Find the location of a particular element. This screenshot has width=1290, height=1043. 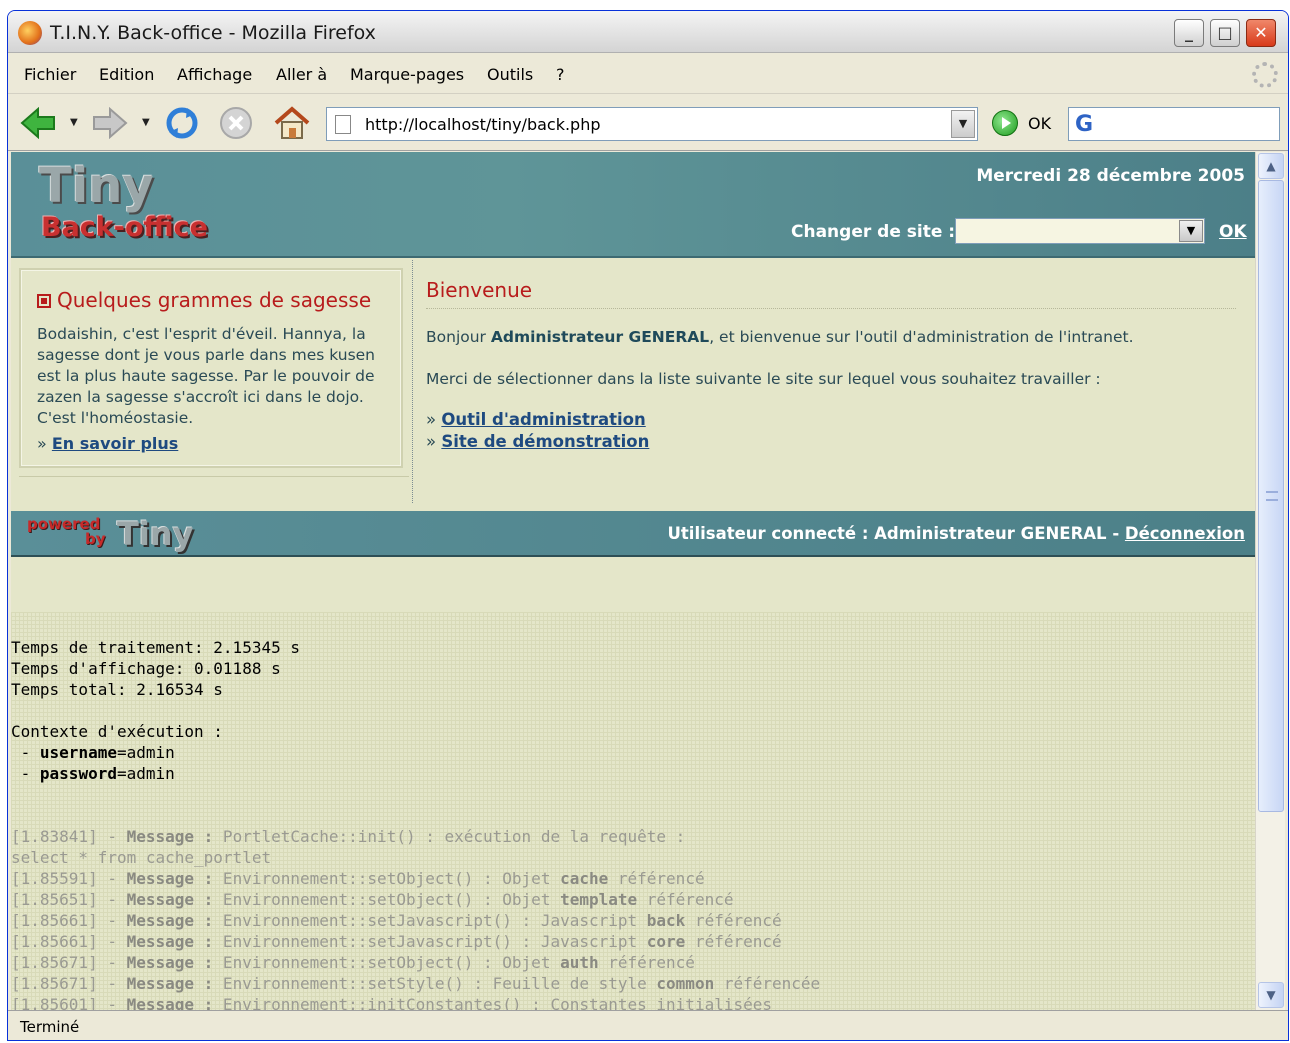

maximize-button: □ is located at coordinates (1225, 33).